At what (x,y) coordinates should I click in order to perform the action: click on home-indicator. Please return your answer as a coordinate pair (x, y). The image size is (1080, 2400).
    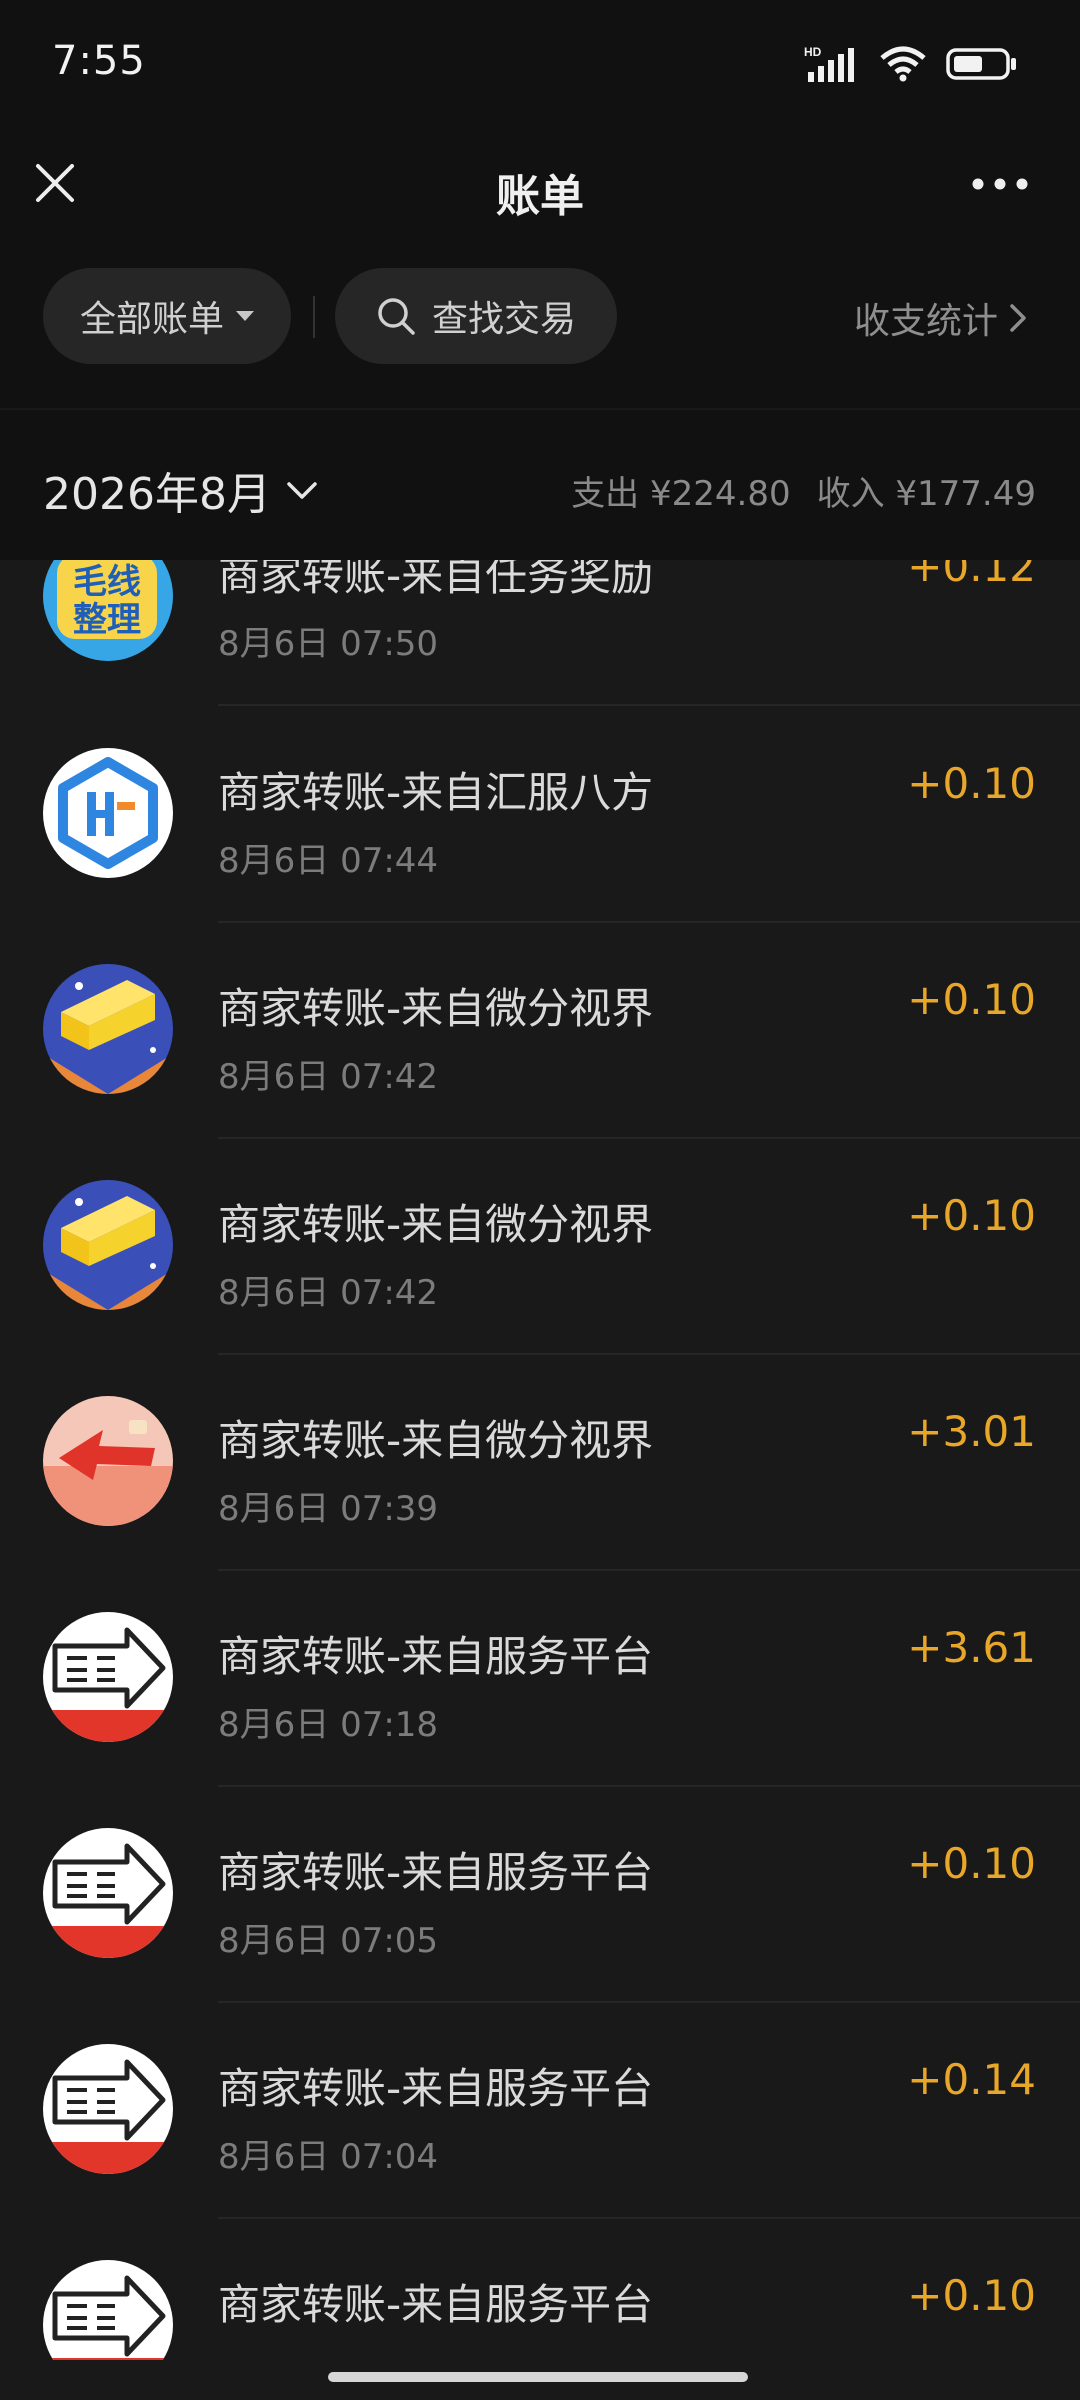
    Looking at the image, I should click on (538, 2377).